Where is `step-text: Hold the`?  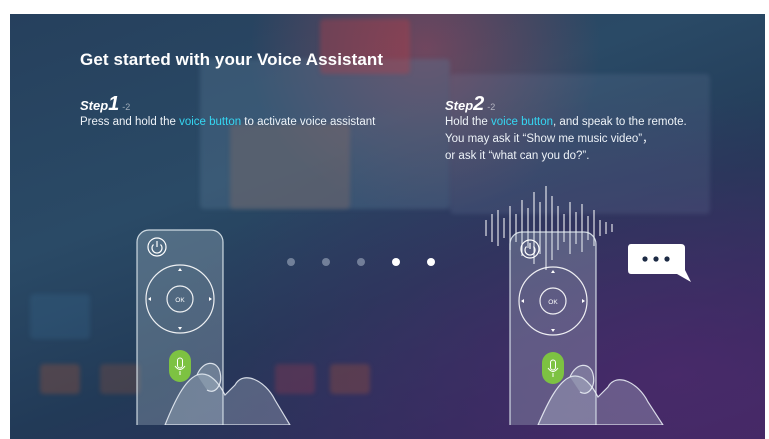 step-text: Hold the is located at coordinates (468, 122).